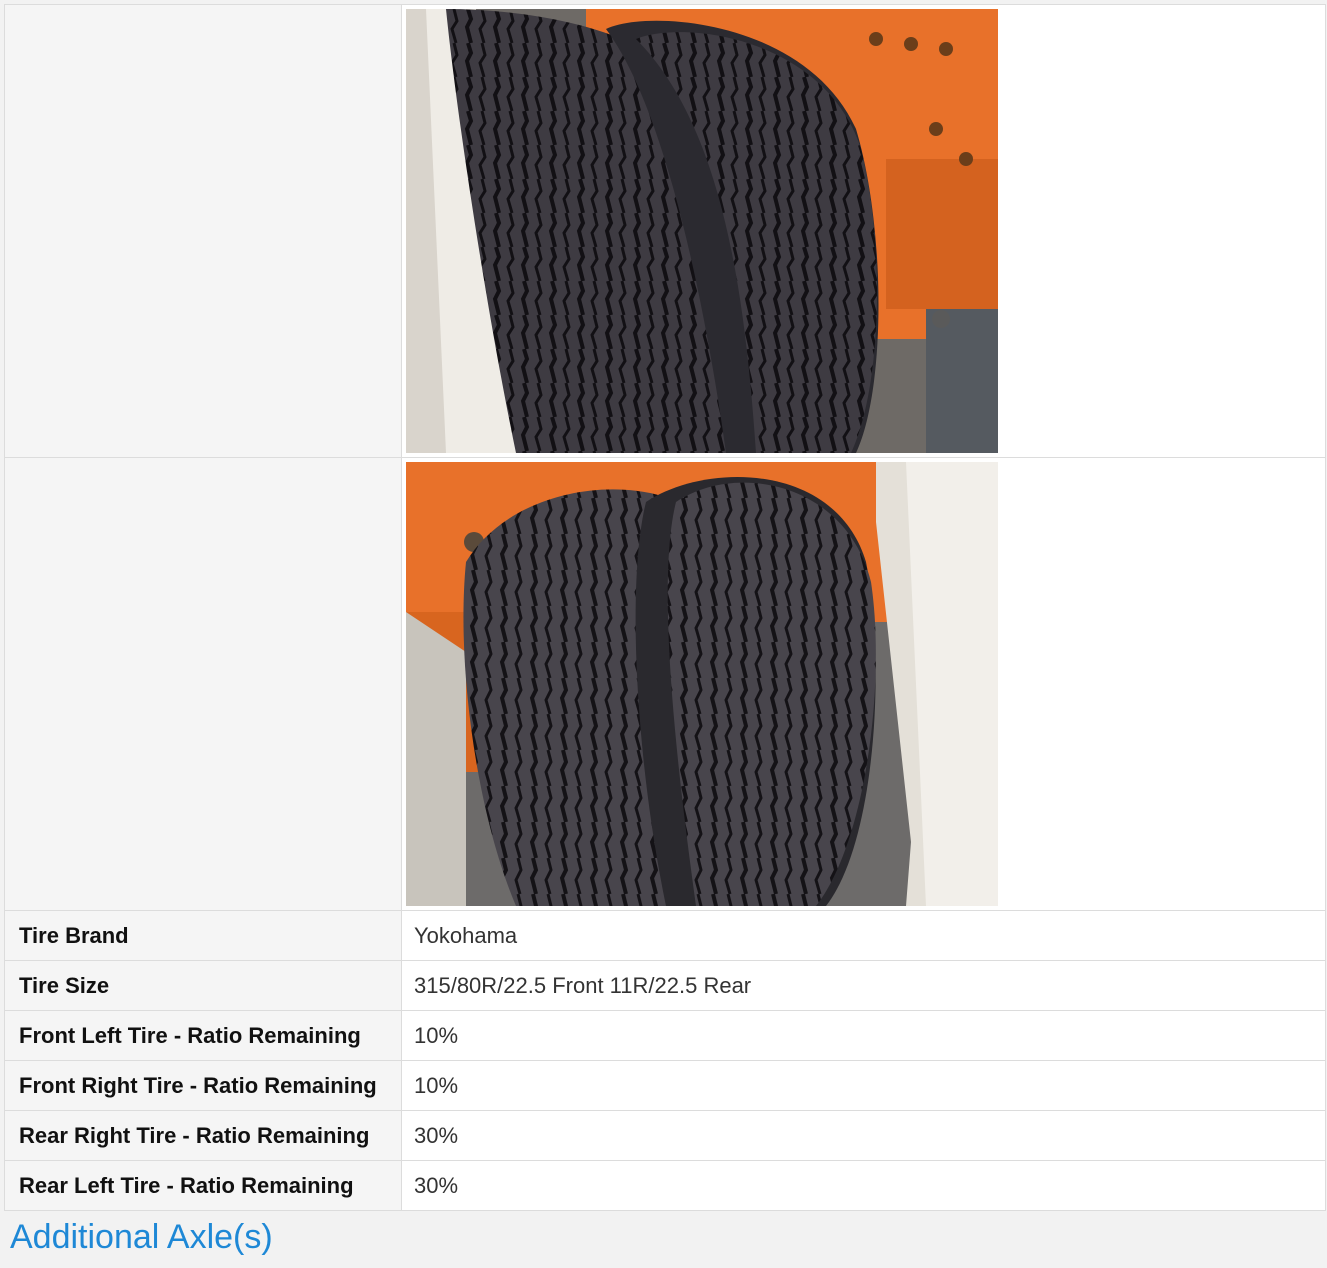 This screenshot has width=1327, height=1268. Describe the element at coordinates (203, 1085) in the screenshot. I see `front-right-ratio-label: Front Right Tire - Ratio Remaining` at that location.